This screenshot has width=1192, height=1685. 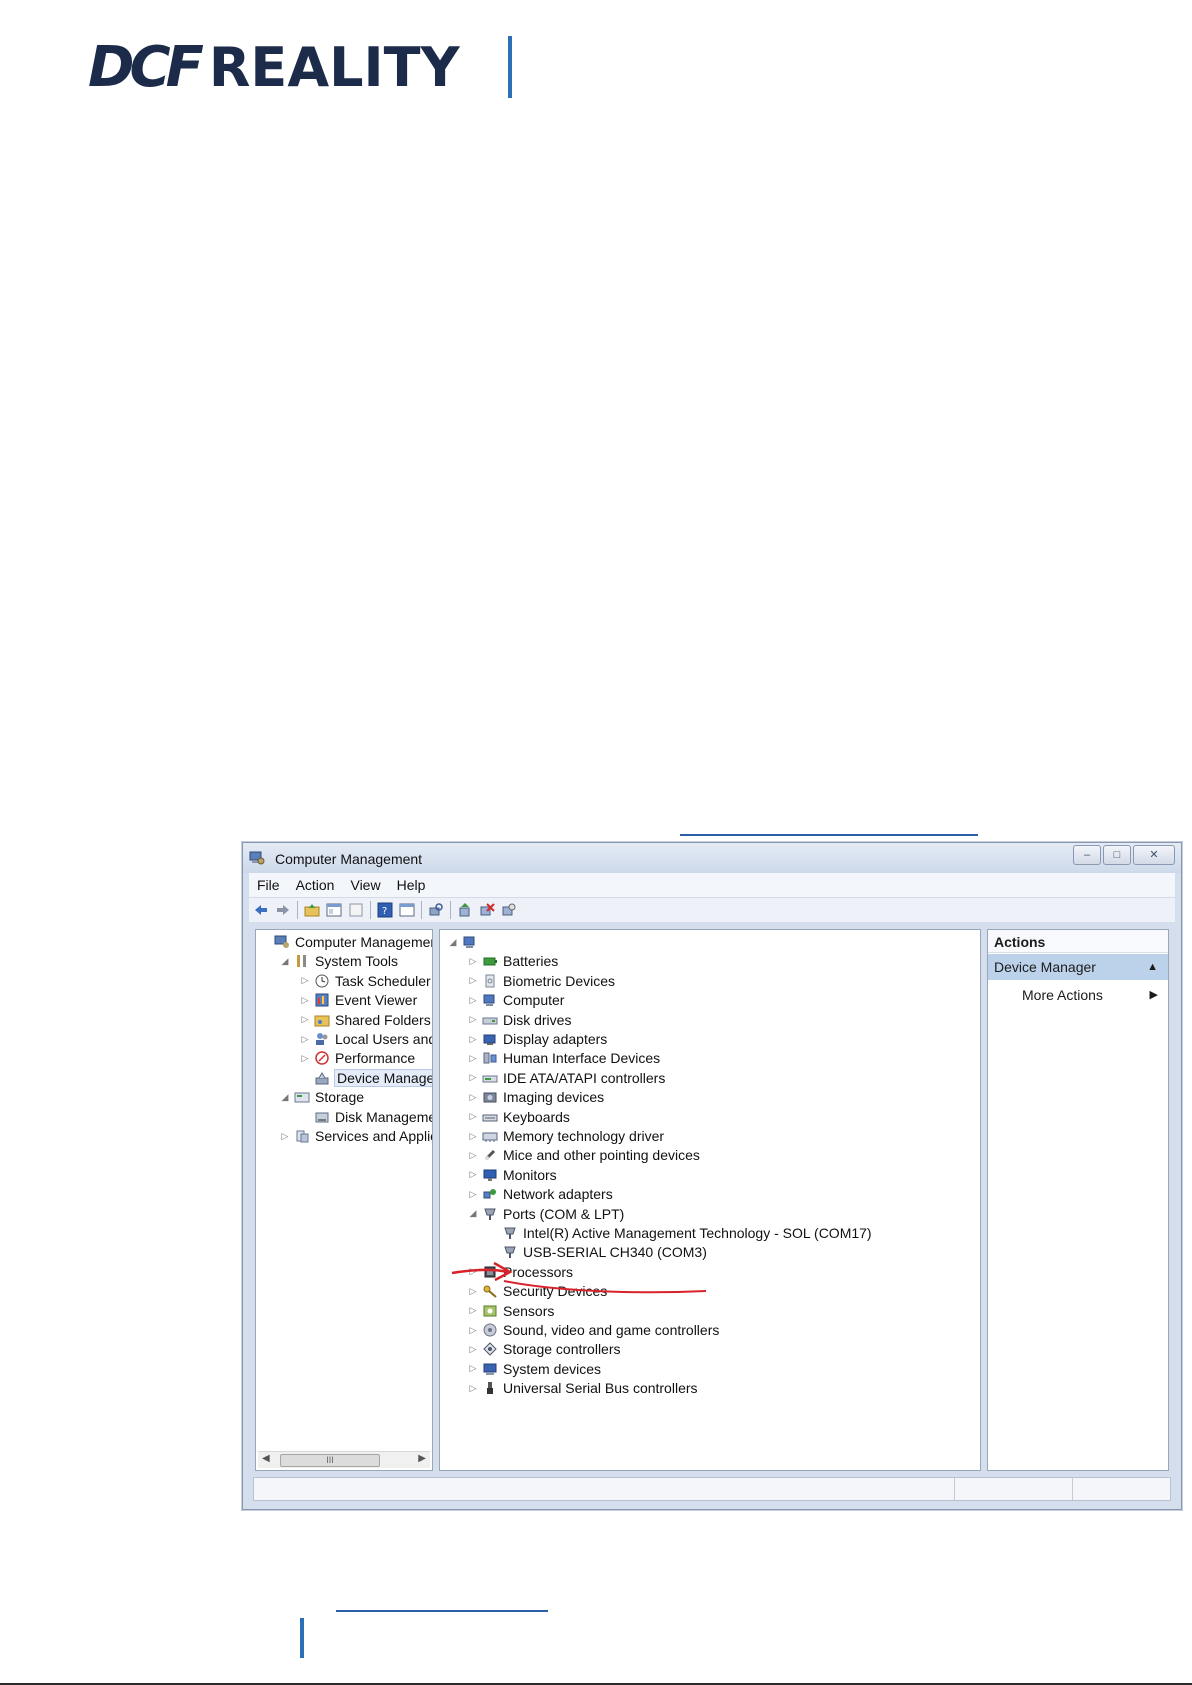 I want to click on properties-icon, so click(x=356, y=910).